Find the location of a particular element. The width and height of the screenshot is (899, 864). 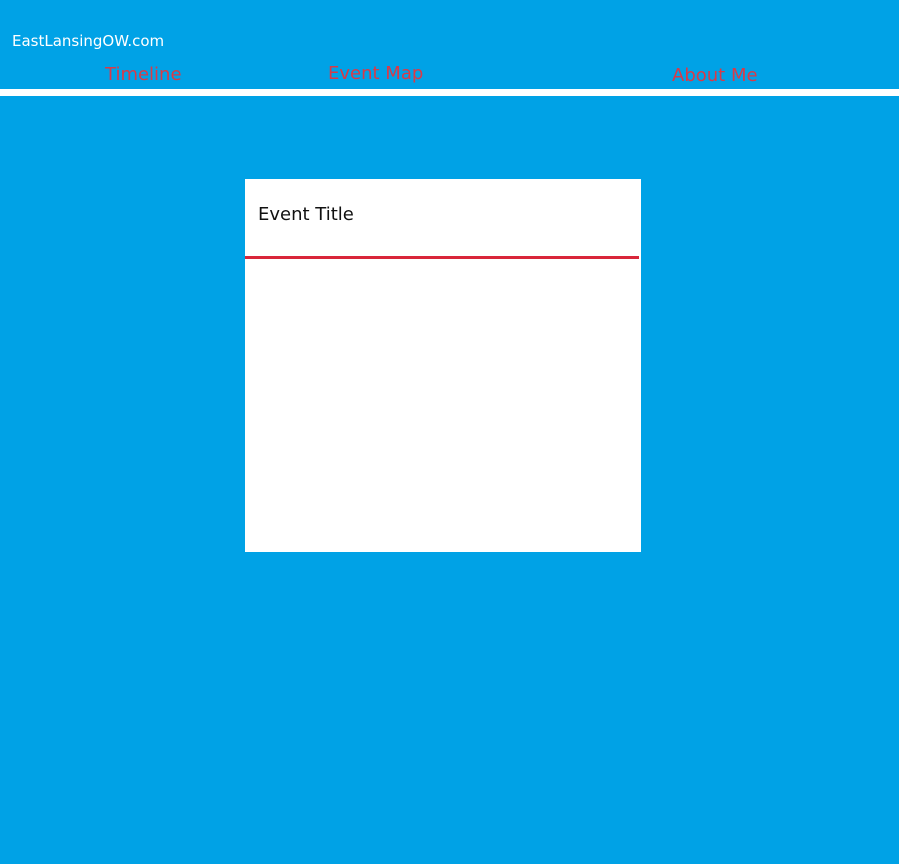

nav-link-event-map: Event Map is located at coordinates (375, 72).